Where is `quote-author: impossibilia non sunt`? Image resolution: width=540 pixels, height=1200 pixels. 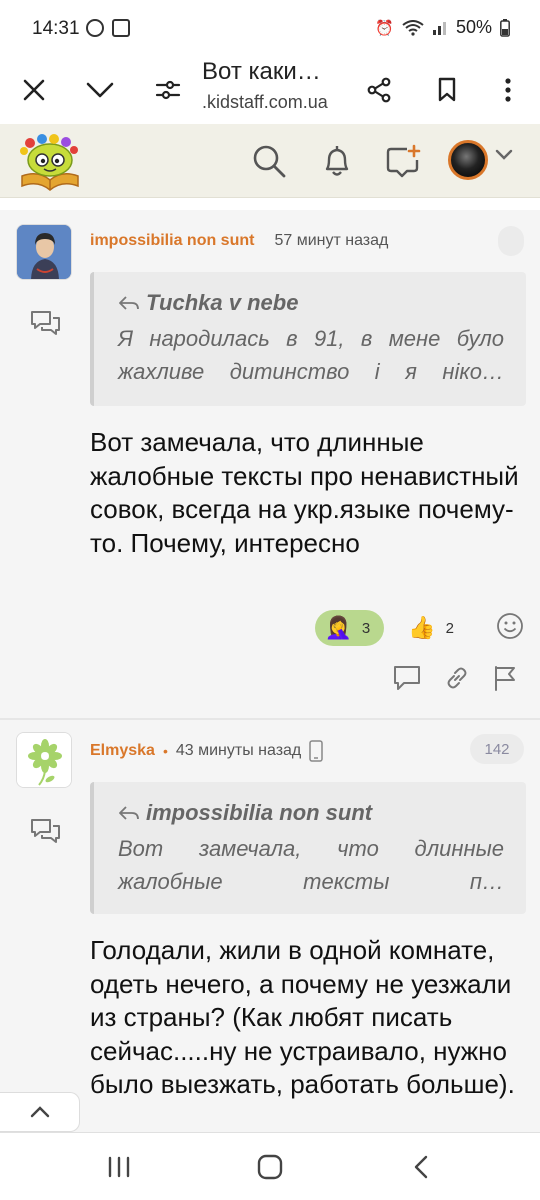
quote-author: impossibilia non sunt is located at coordinates (259, 812).